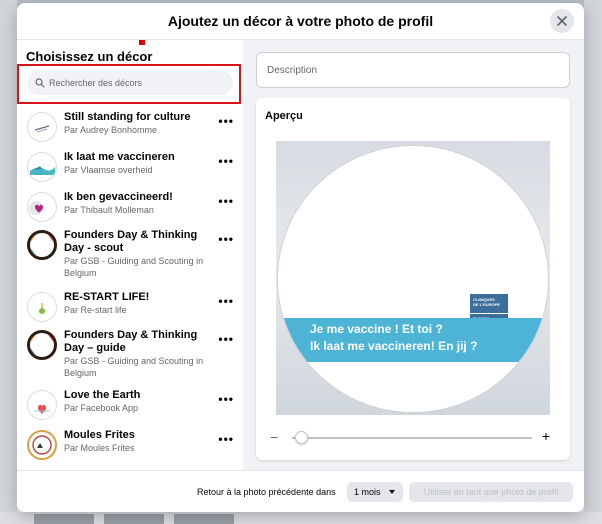 The image size is (602, 524). I want to click on vaccine-heart-logo-icon, so click(42, 207).